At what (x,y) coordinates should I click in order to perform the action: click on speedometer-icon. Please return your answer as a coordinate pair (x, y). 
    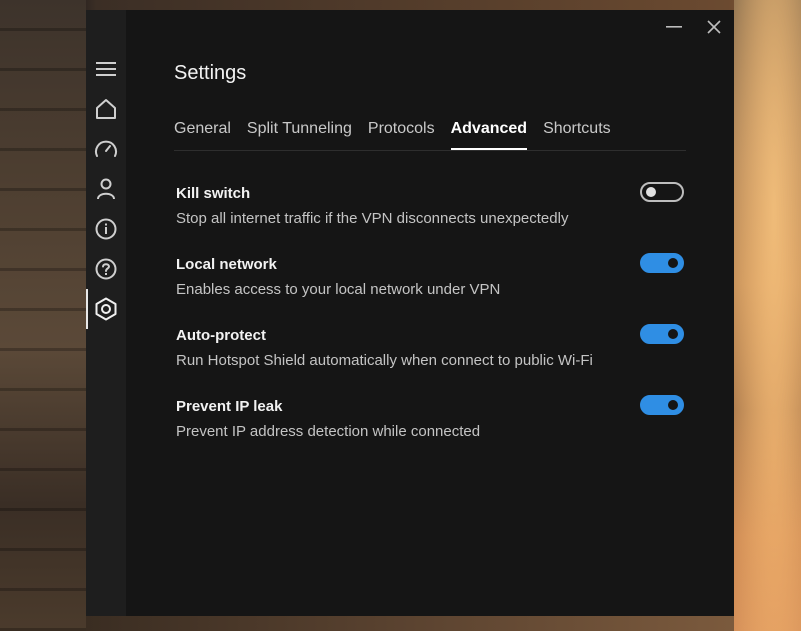
    Looking at the image, I should click on (106, 149).